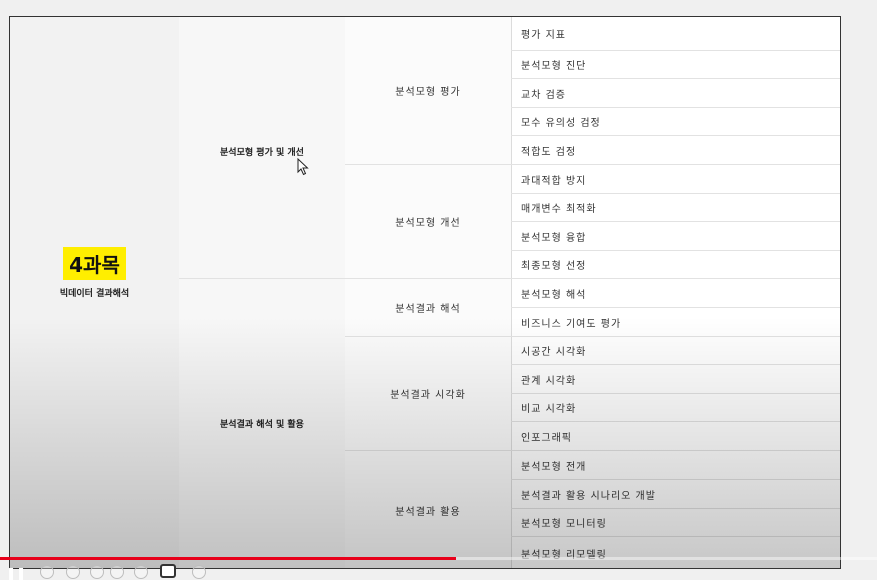 Image resolution: width=877 pixels, height=580 pixels. I want to click on item-cell: 분석모형 융합, so click(675, 236).